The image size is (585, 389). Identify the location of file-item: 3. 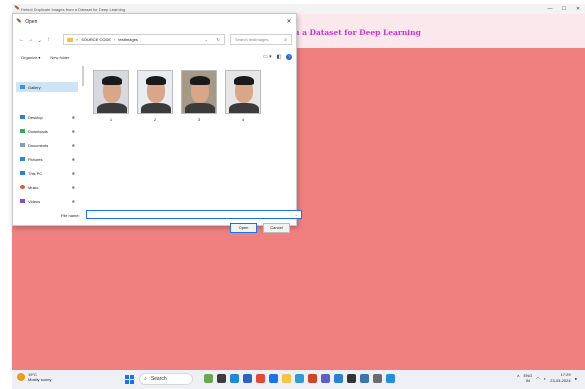
(199, 99).